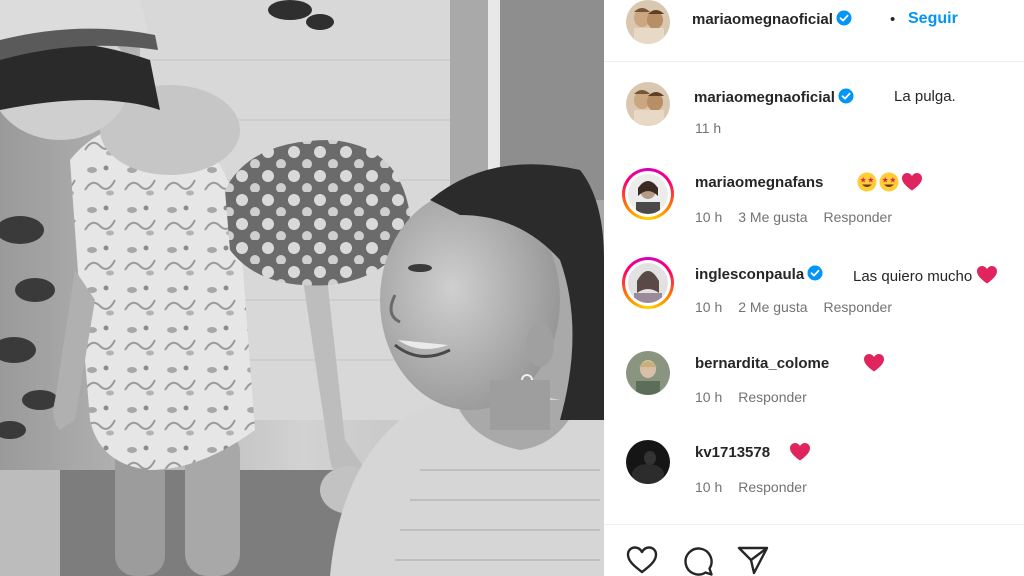 The height and width of the screenshot is (576, 1024). Describe the element at coordinates (749, 274) in the screenshot. I see `comment-username-text: inglesconpaula` at that location.